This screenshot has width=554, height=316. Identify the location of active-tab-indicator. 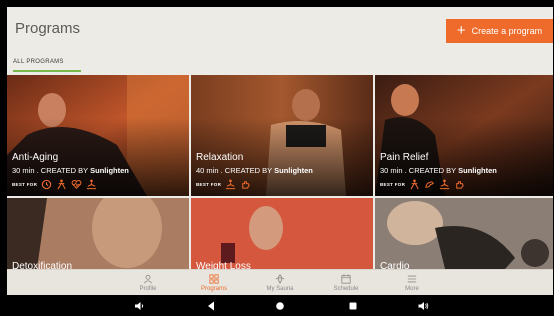
(47, 71).